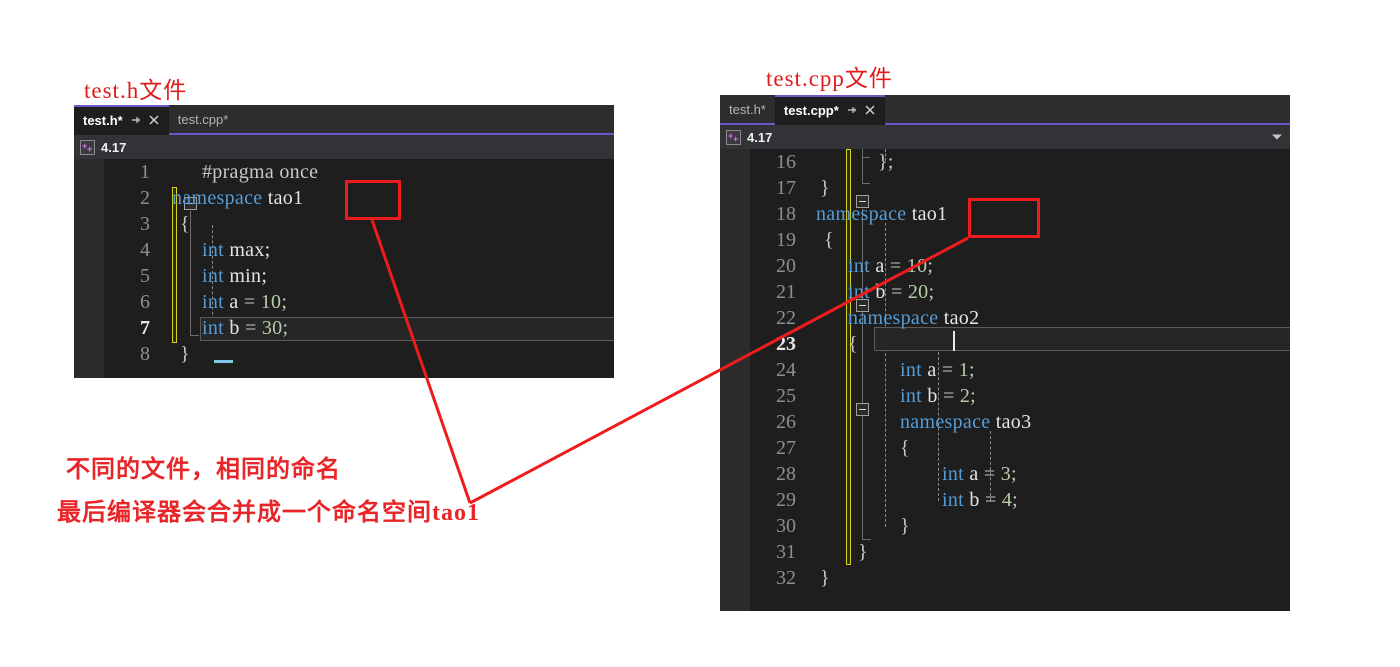 This screenshot has width=1400, height=667. What do you see at coordinates (1020, 396) in the screenshot?
I see `code-line: 25 int b = 2;` at bounding box center [1020, 396].